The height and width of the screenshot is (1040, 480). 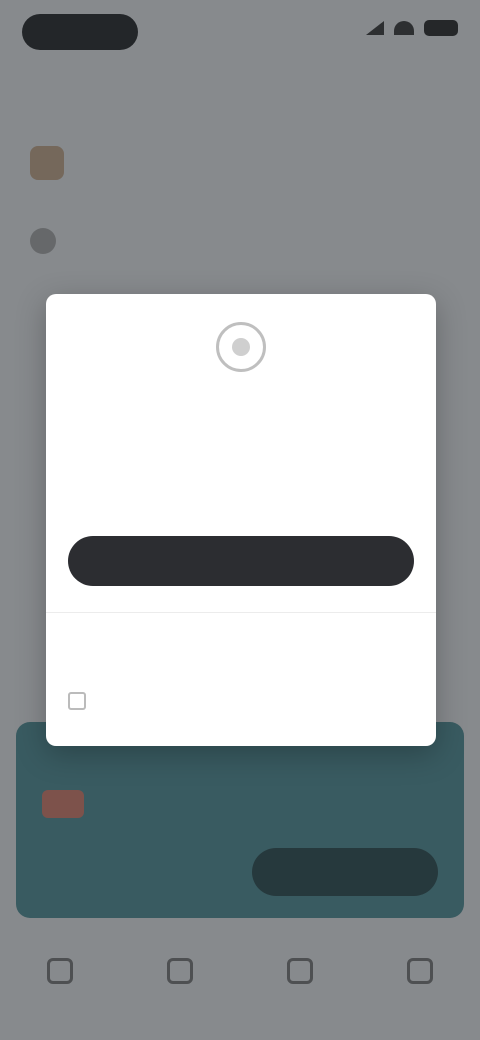 I want to click on checkbox, so click(x=77, y=701).